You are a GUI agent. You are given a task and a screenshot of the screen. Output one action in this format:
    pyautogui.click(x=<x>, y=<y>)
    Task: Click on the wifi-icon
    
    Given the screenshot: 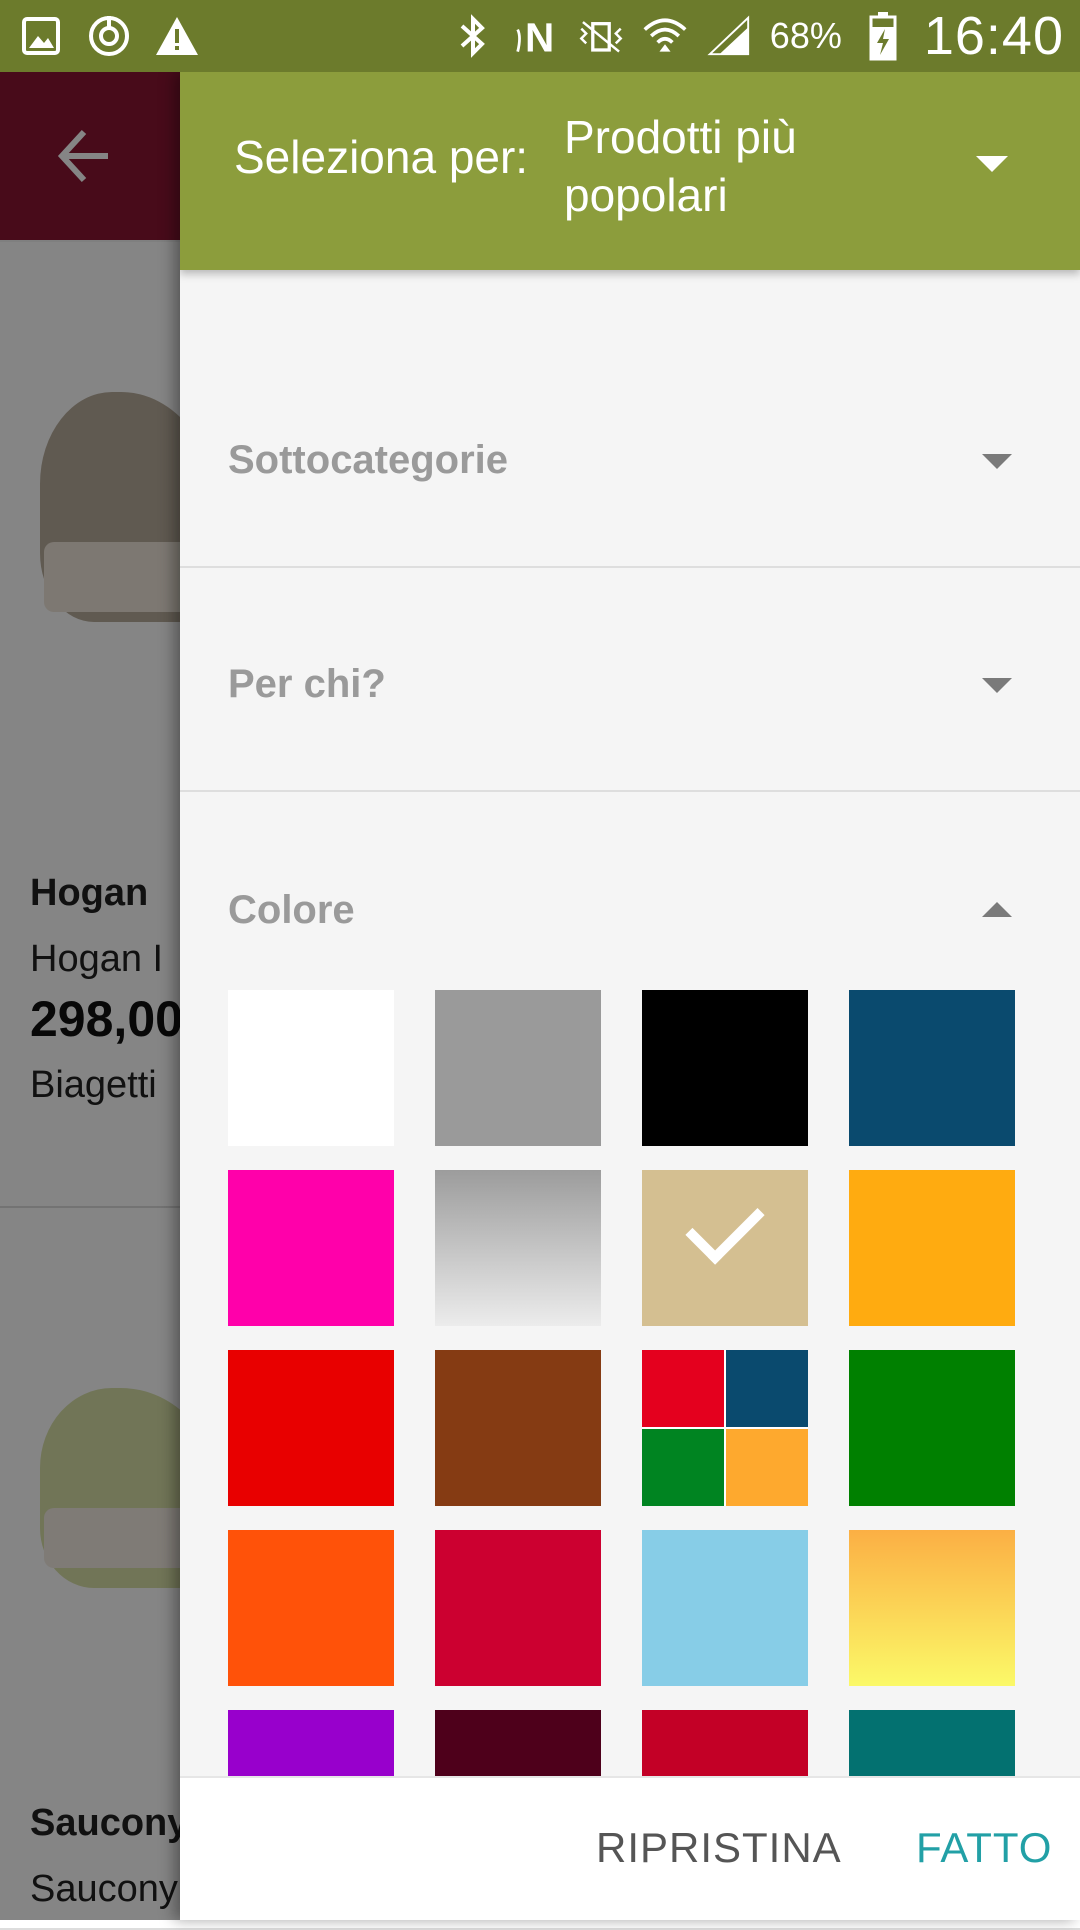 What is the action you would take?
    pyautogui.click(x=665, y=36)
    